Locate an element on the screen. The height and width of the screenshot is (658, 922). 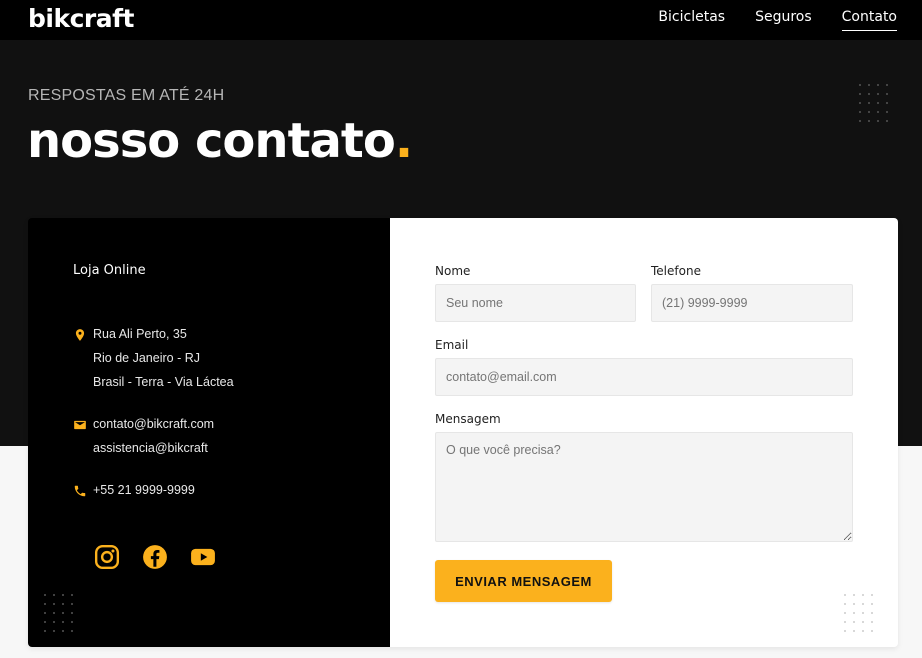
page-title: nosso contato. is located at coordinates (220, 141).